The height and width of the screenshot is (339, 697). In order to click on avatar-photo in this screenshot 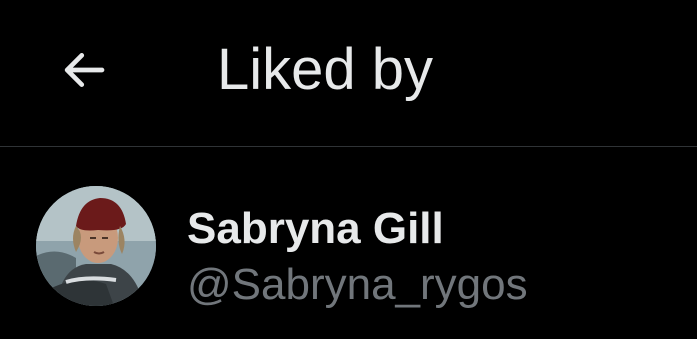, I will do `click(96, 246)`.